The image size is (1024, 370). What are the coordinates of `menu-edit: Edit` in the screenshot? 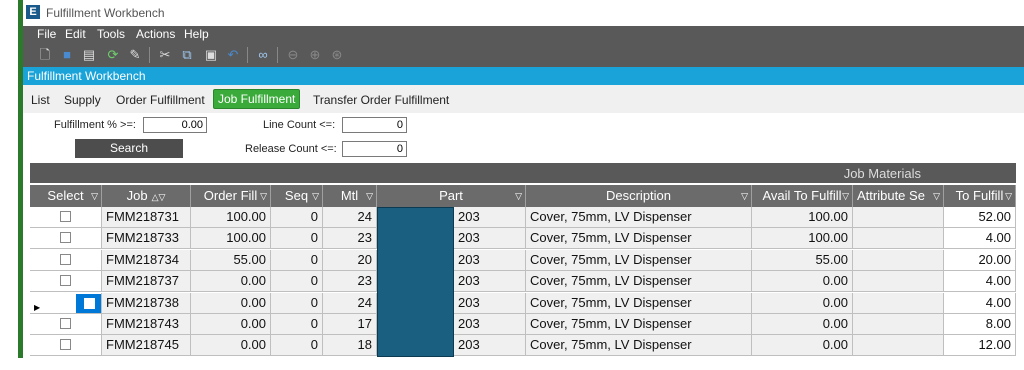 It's located at (75, 34).